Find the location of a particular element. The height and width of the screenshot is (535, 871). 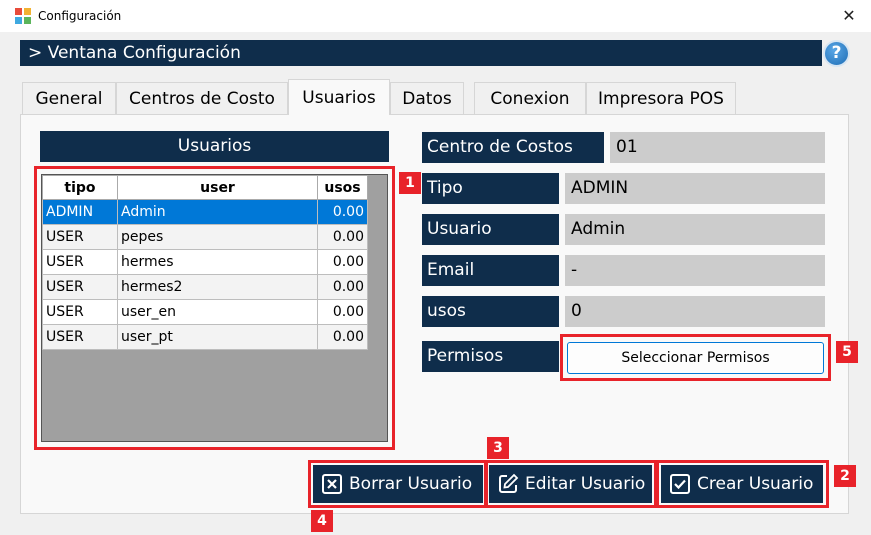

borrar-usuario-button: Borrar Usuario is located at coordinates (398, 484).